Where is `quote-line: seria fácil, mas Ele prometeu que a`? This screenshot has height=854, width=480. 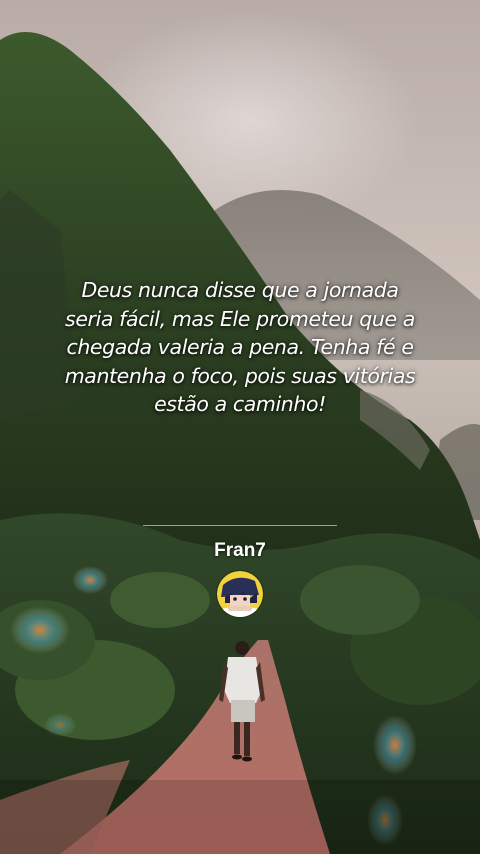
quote-line: seria fácil, mas Ele prometeu que a is located at coordinates (240, 318).